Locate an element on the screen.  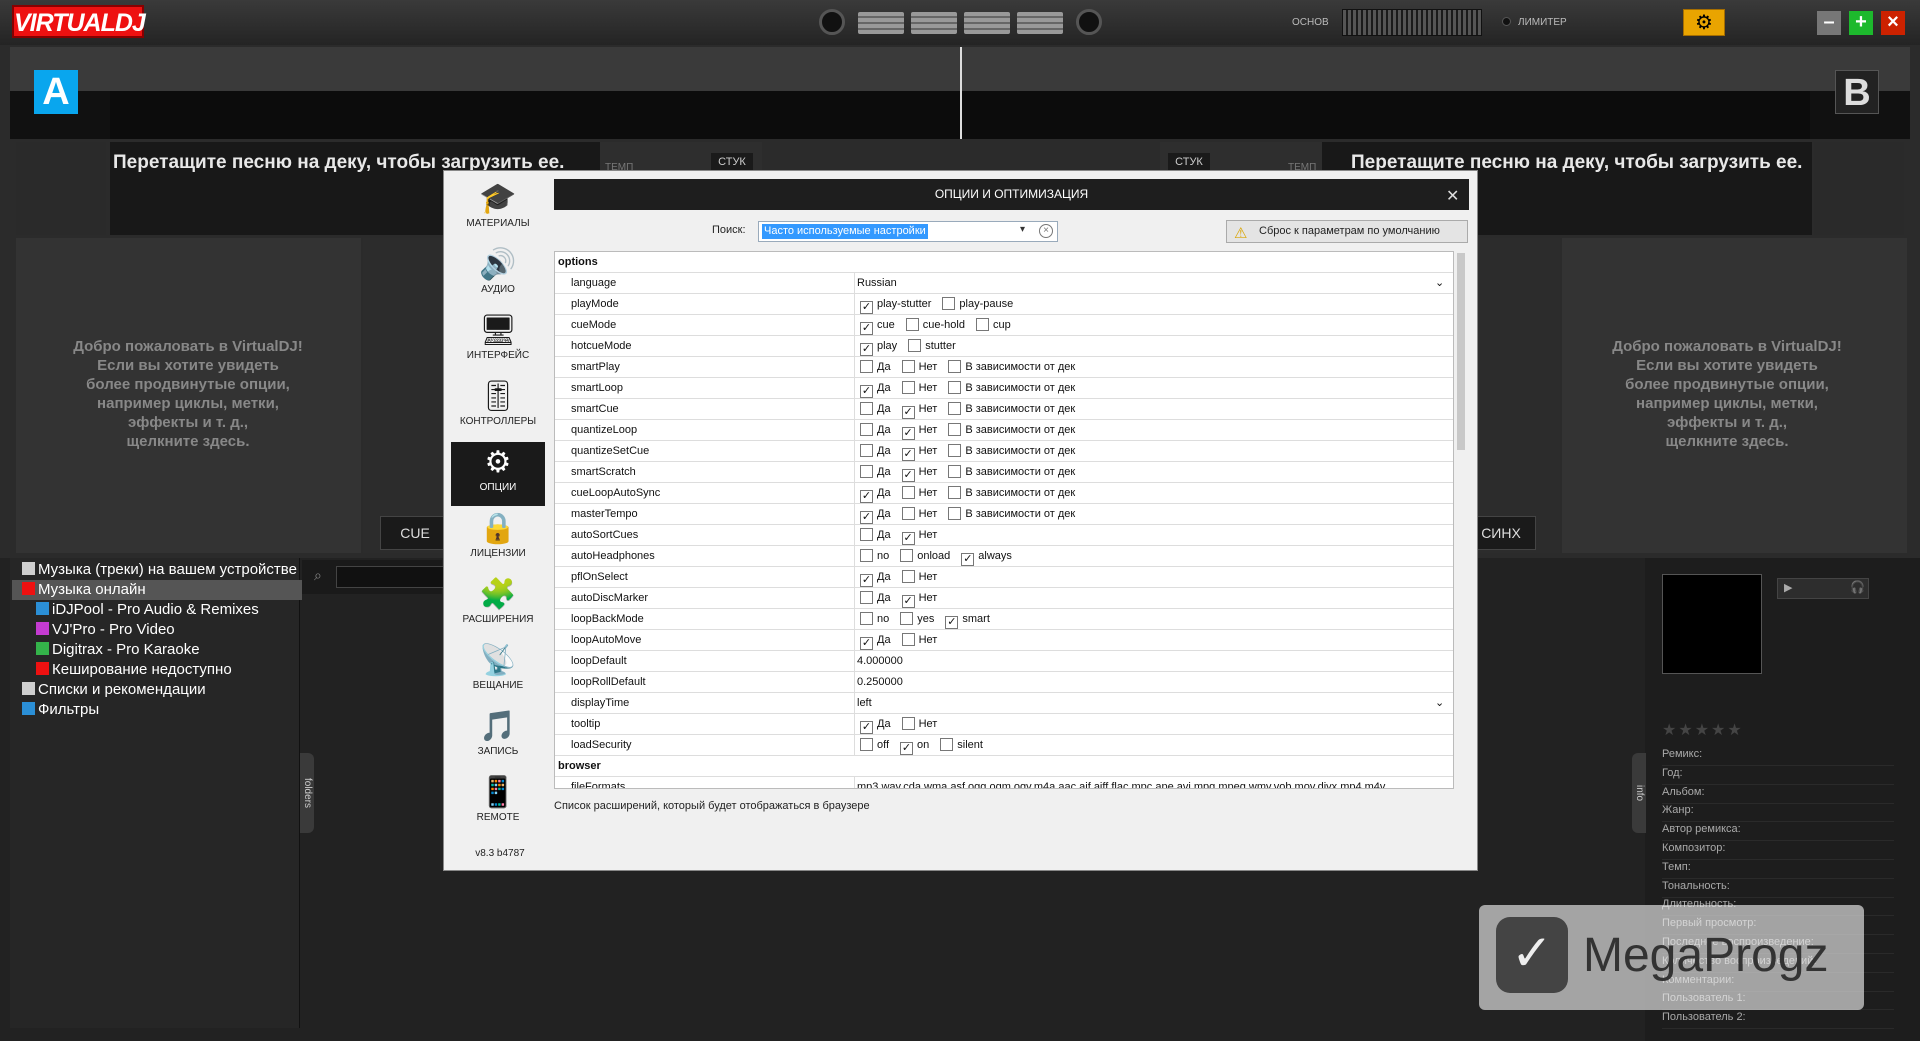
option-row: cueMode ✓ cue cue-hold cup is located at coordinates (1004, 325).